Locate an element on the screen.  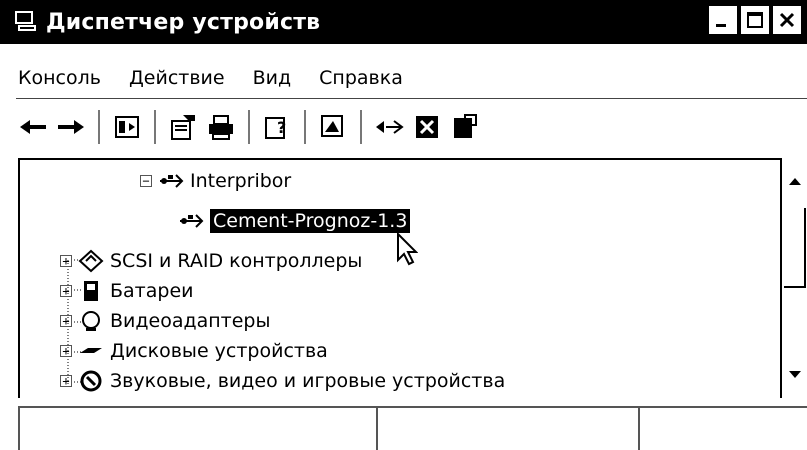
menu-view: Вид is located at coordinates (272, 78).